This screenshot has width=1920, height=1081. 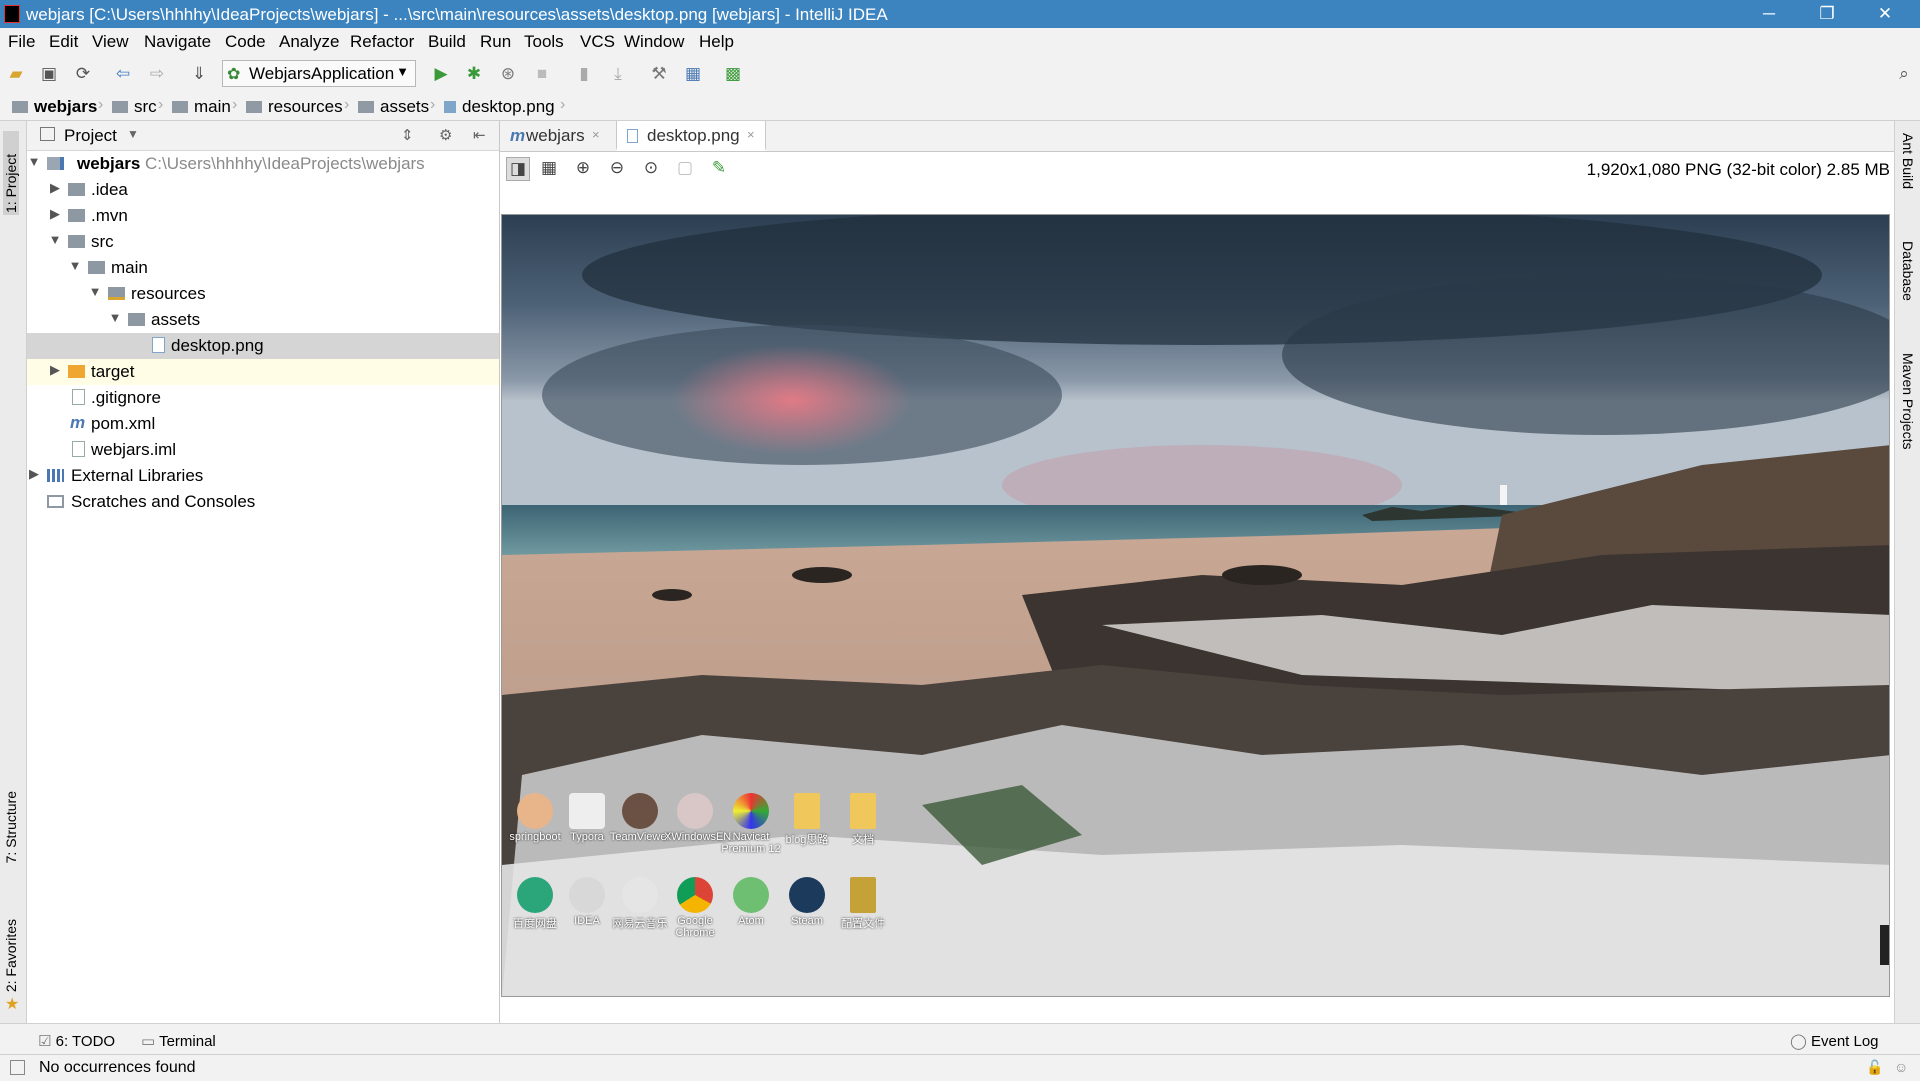 What do you see at coordinates (393, 107) in the screenshot?
I see `breadcrumb-assets: assets` at bounding box center [393, 107].